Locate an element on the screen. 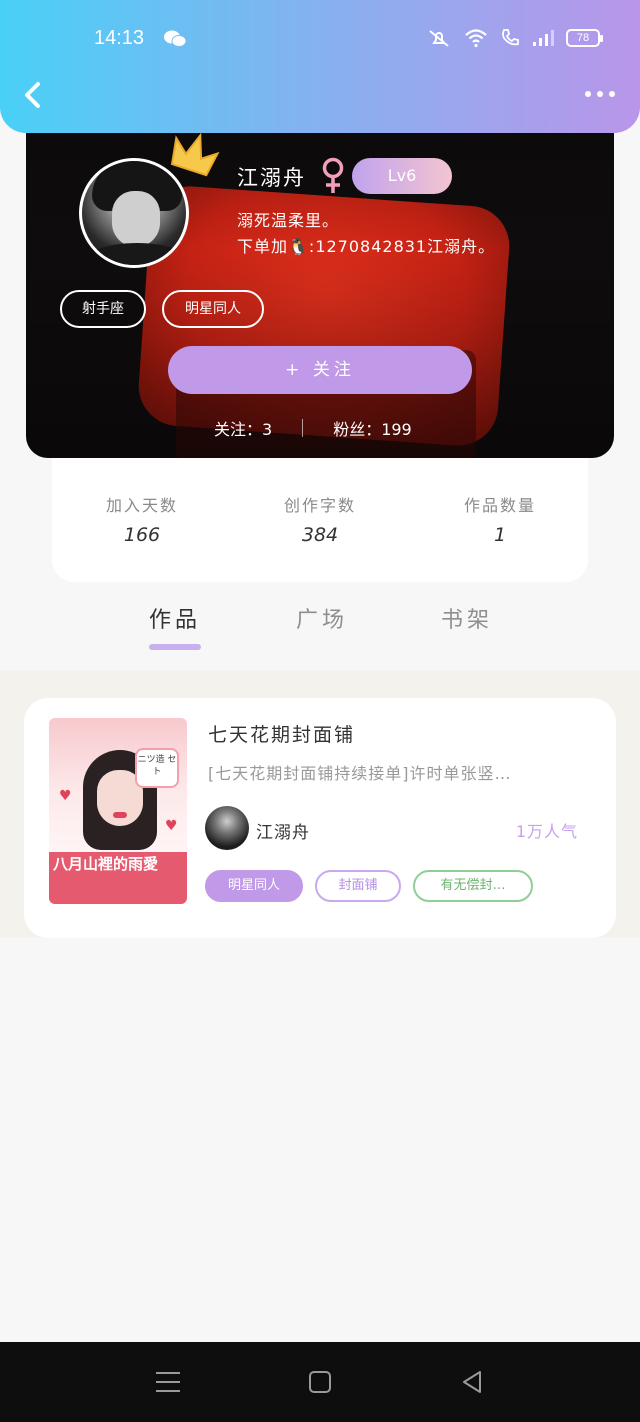  stats-card: 加入天数 166 创作字数 384 作品数量 1 is located at coordinates (320, 520).